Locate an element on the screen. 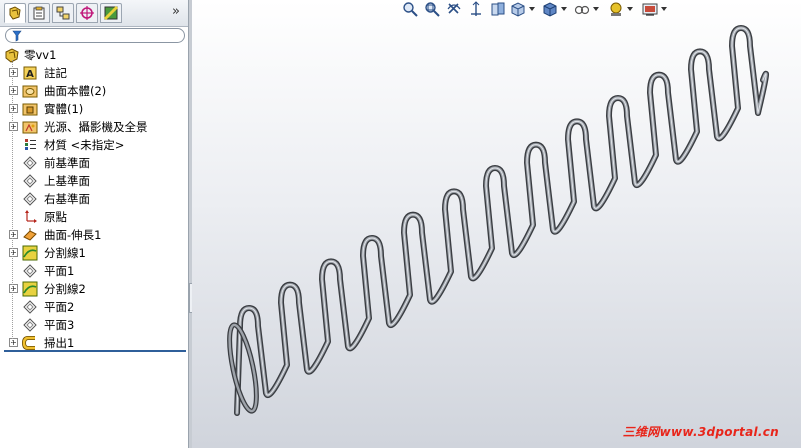 The height and width of the screenshot is (448, 801). tree-item-label: 原點 is located at coordinates (55, 217).